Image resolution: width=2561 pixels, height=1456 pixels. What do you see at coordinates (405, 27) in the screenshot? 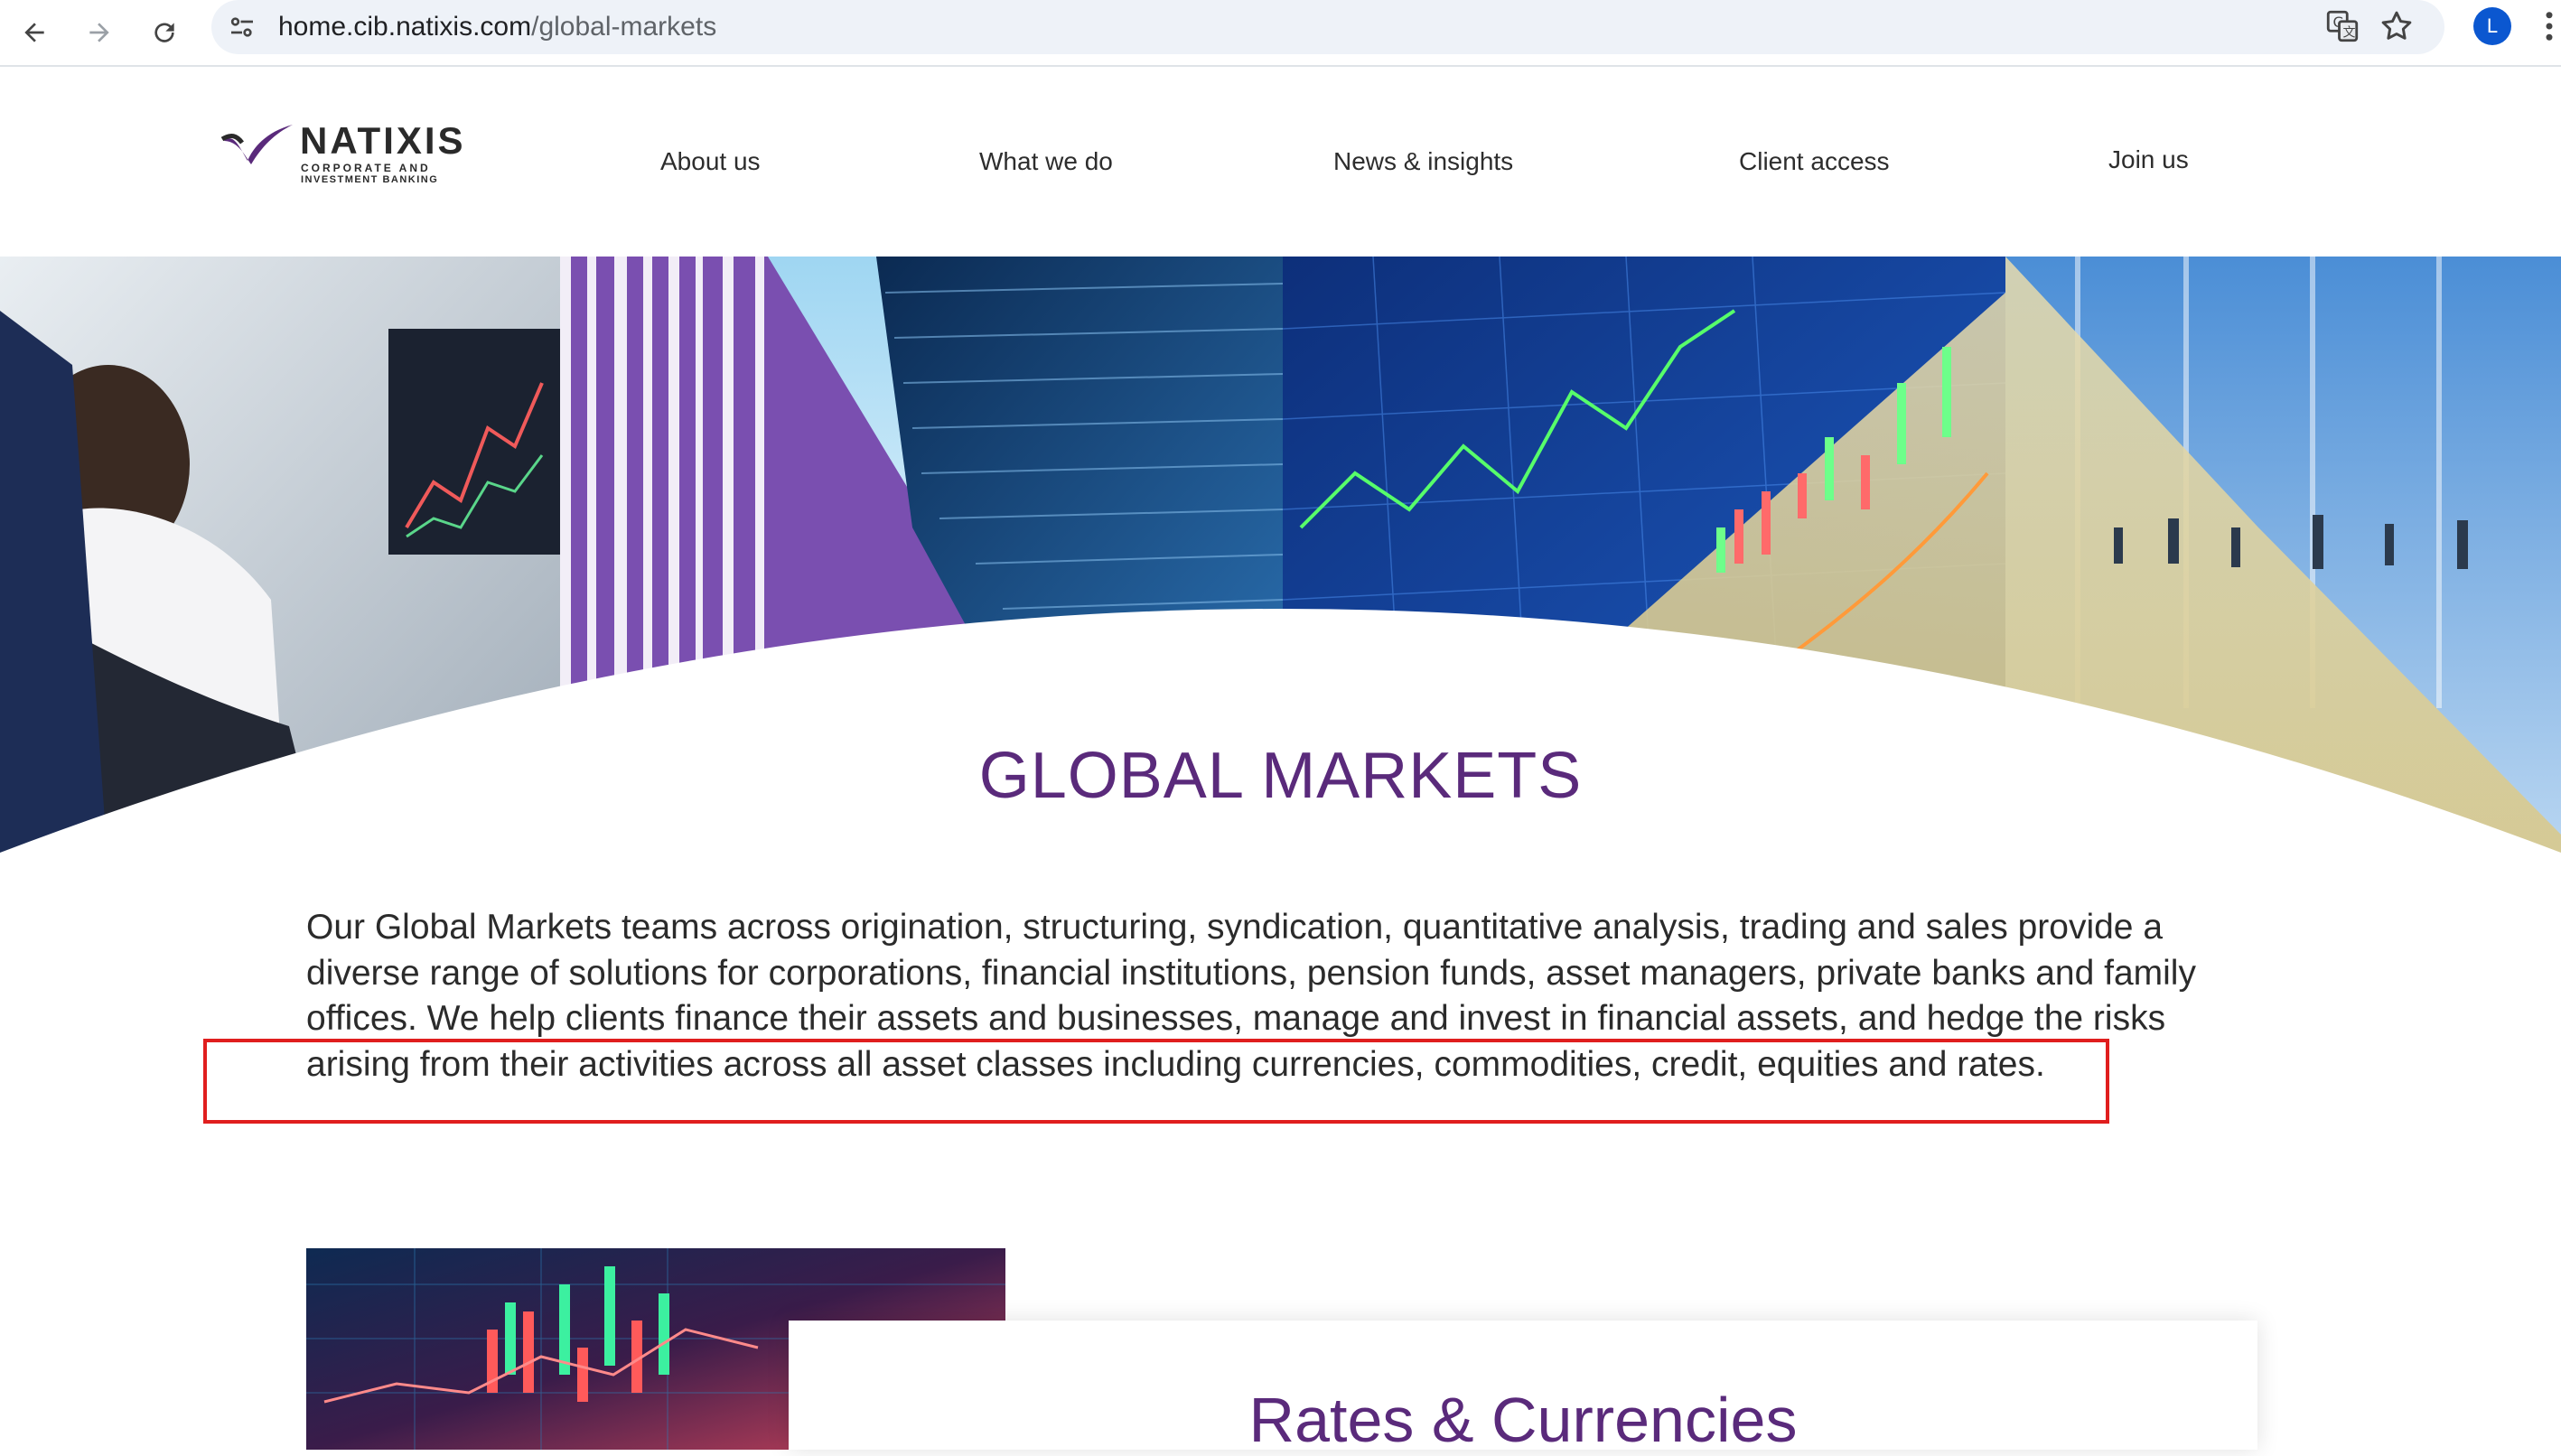
I see `url-host: home.cib.natixis.com` at bounding box center [405, 27].